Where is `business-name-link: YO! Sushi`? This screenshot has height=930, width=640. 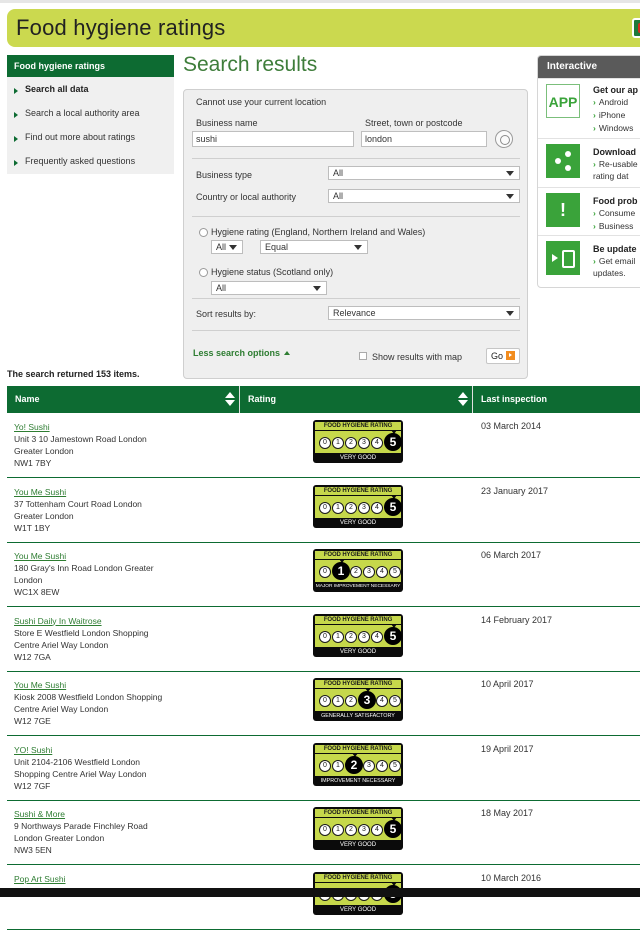
business-name-link: YO! Sushi is located at coordinates (129, 750).